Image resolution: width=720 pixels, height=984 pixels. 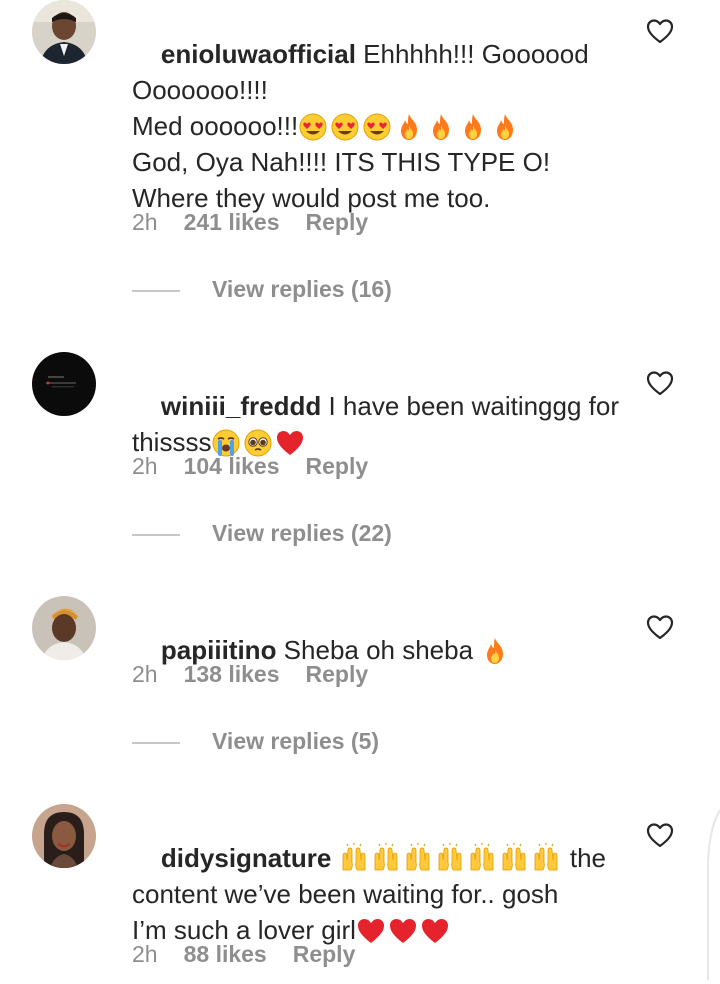 I want to click on comment-meta: 2h 88 likes Reply, so click(x=243, y=954).